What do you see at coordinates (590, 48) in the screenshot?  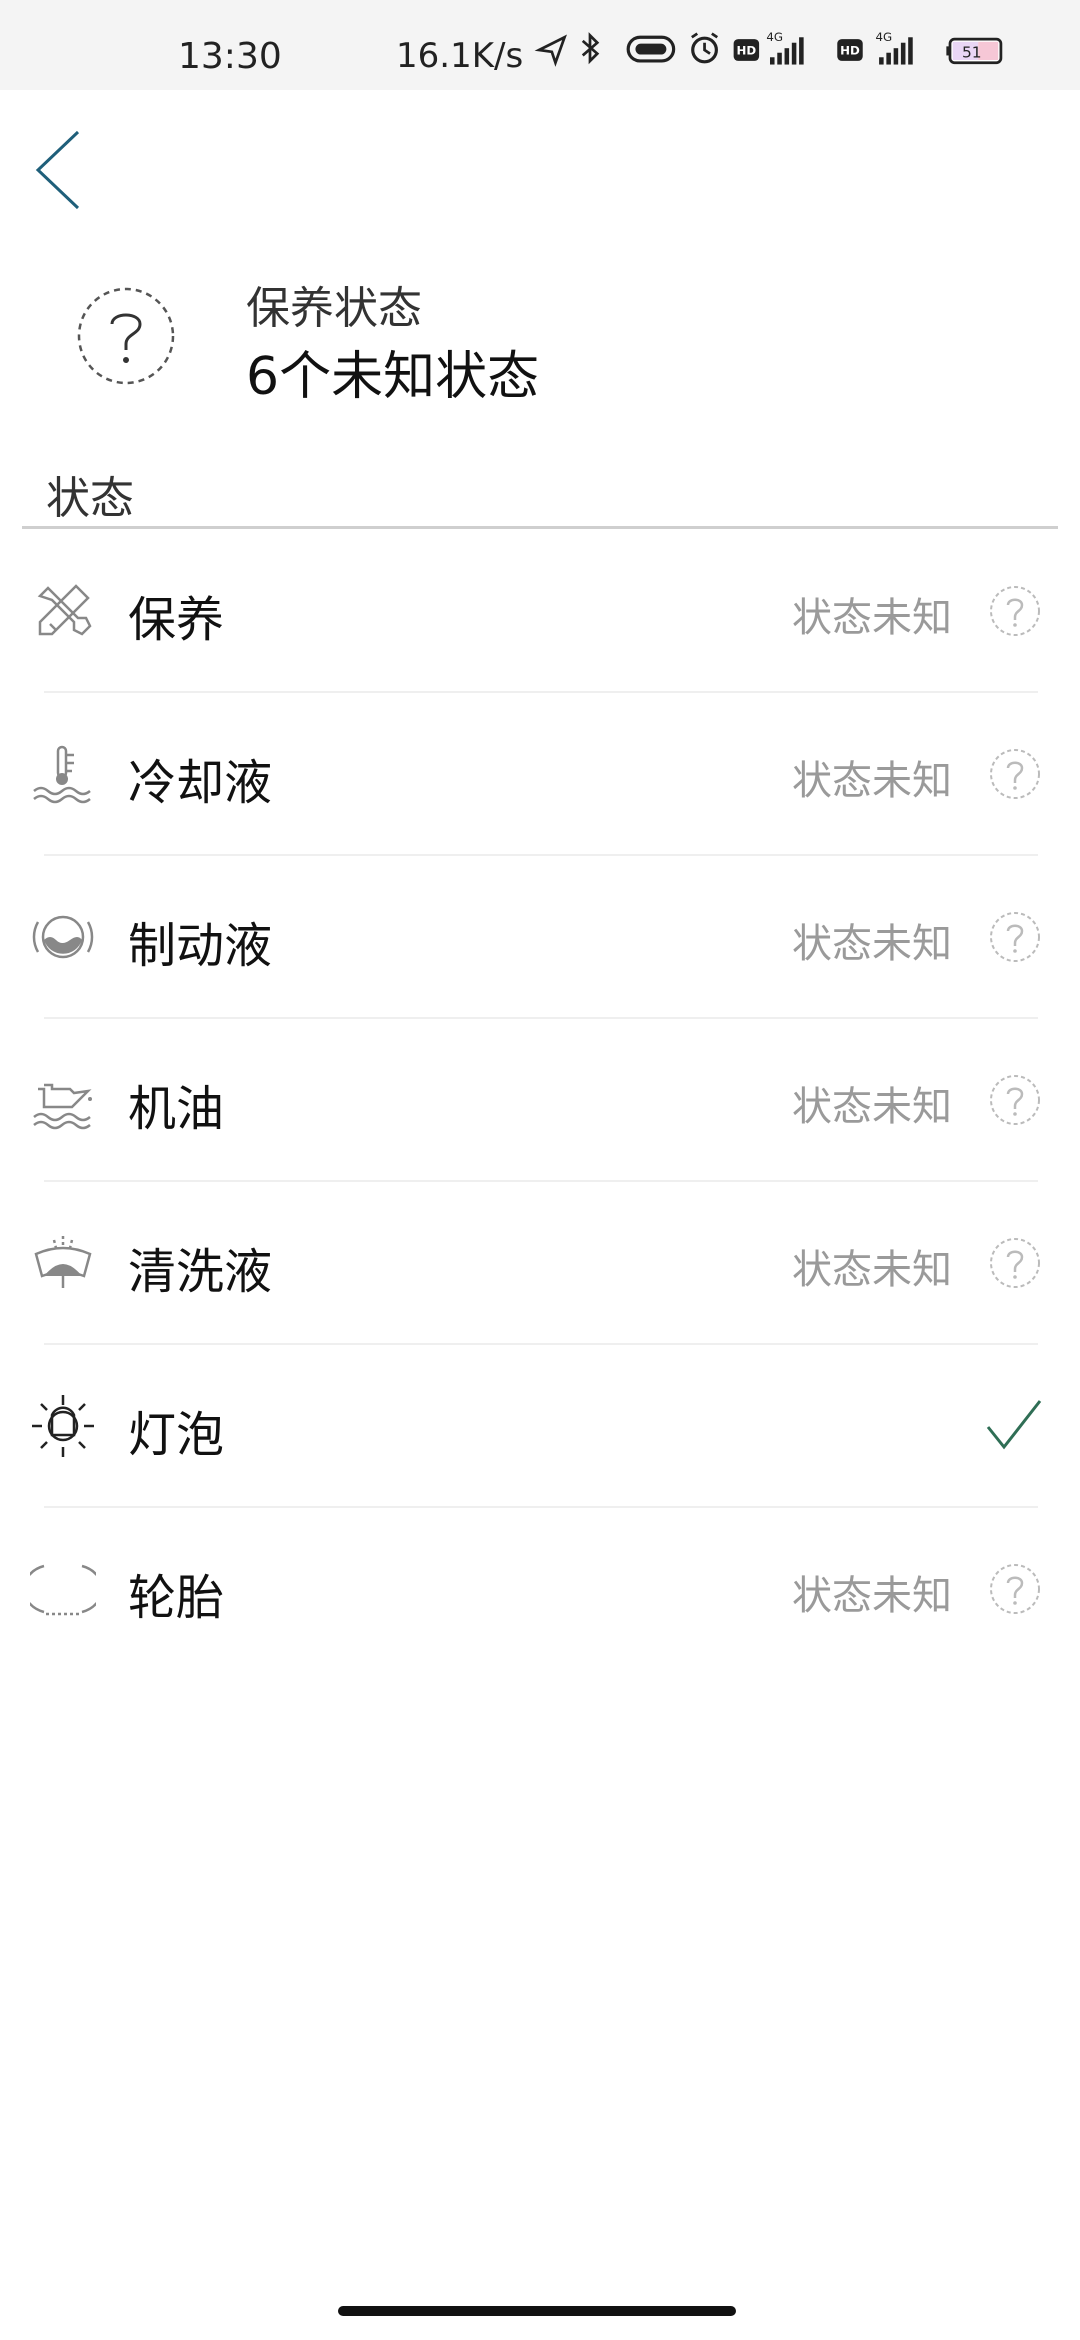 I see `bluetooth-icon` at bounding box center [590, 48].